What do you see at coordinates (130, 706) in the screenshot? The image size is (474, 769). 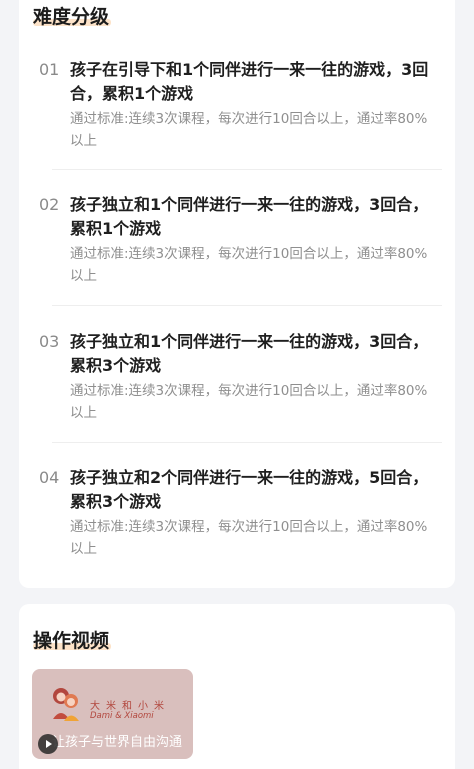 I see `brand-name-cn: 大米和小米` at bounding box center [130, 706].